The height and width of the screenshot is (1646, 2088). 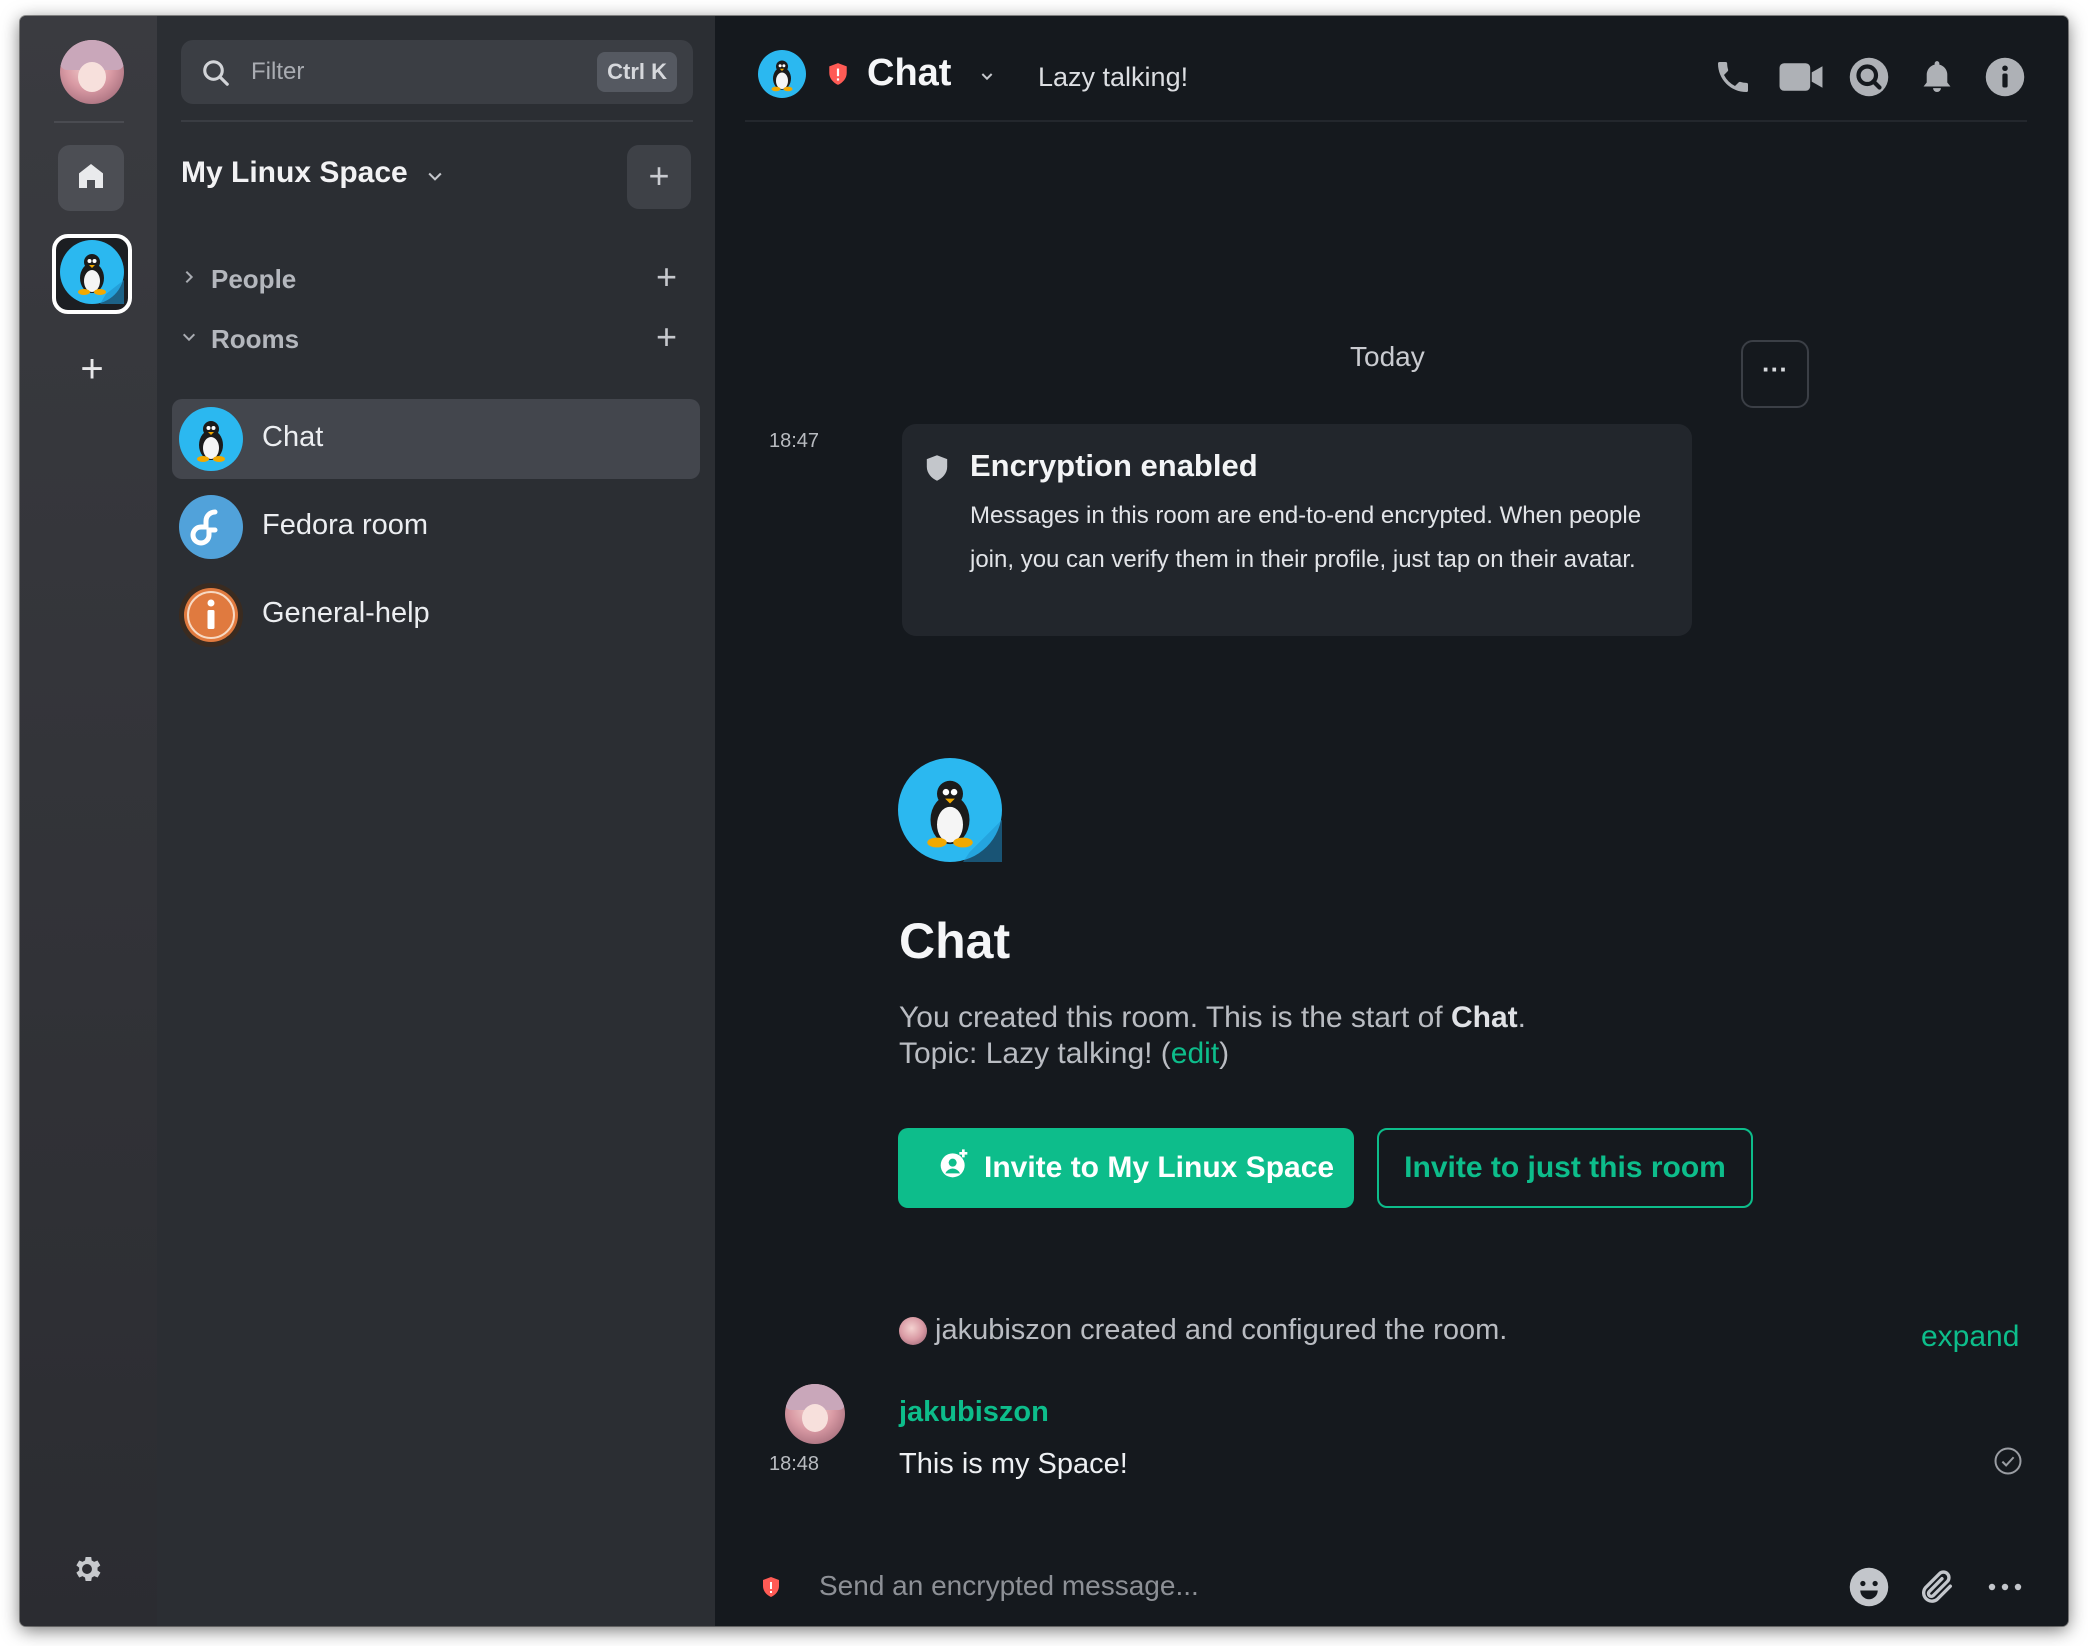 I want to click on edit-topic-link: edit, so click(x=1195, y=1053).